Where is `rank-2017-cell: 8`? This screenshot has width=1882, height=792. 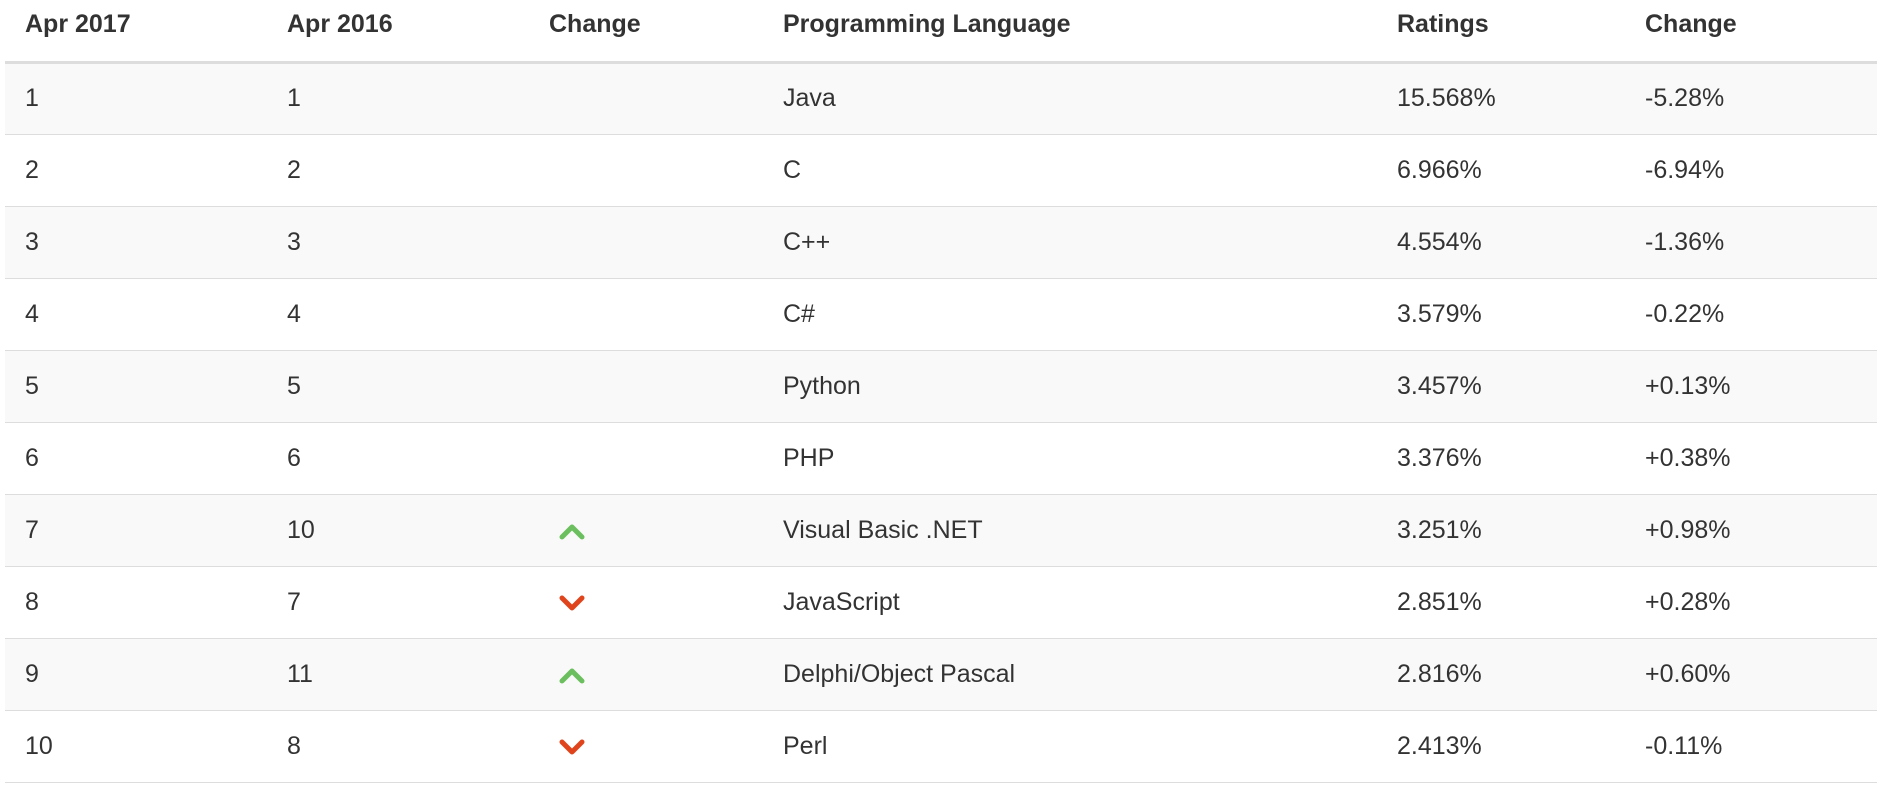
rank-2017-cell: 8 is located at coordinates (136, 602).